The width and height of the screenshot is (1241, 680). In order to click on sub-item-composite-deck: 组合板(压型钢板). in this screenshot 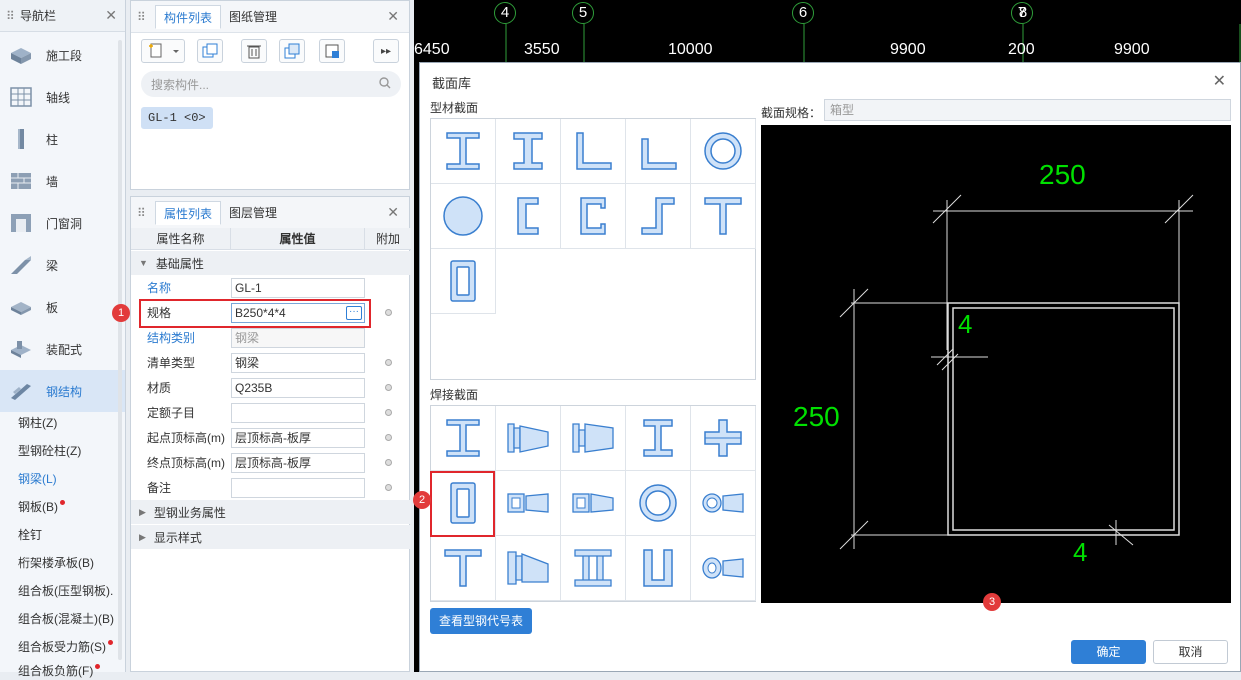, I will do `click(59, 590)`.